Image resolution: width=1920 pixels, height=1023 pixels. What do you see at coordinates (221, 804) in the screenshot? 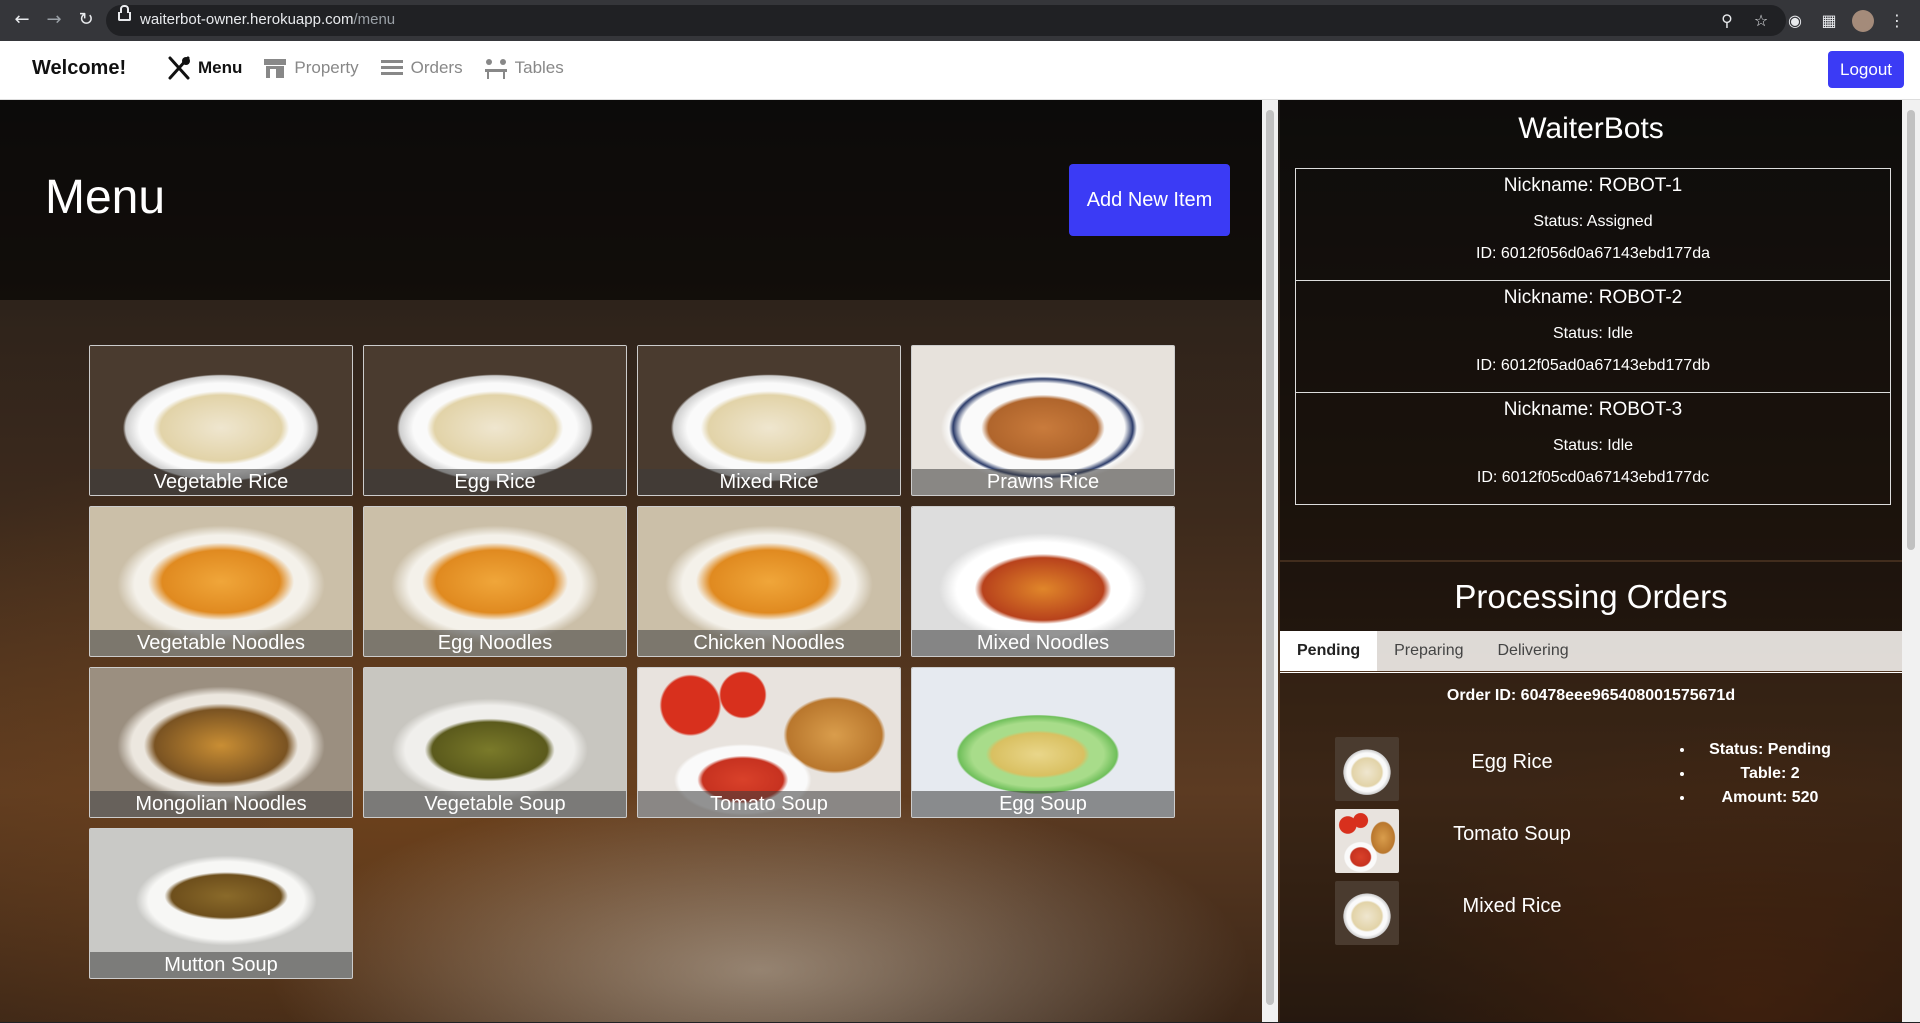
I see `menu-item-name: Mongolian Noodles` at bounding box center [221, 804].